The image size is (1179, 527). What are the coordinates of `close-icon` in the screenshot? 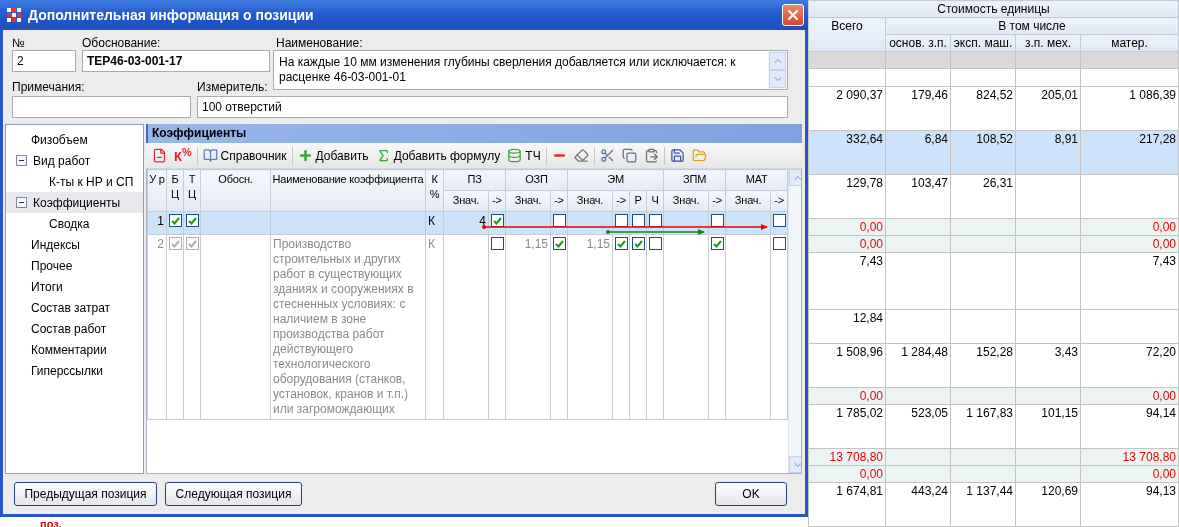 It's located at (793, 15).